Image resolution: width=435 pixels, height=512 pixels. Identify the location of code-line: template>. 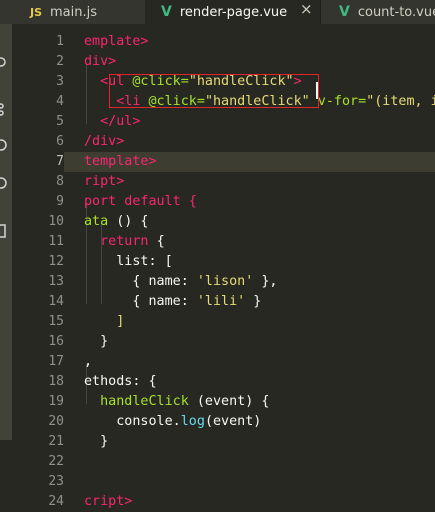
(249, 162).